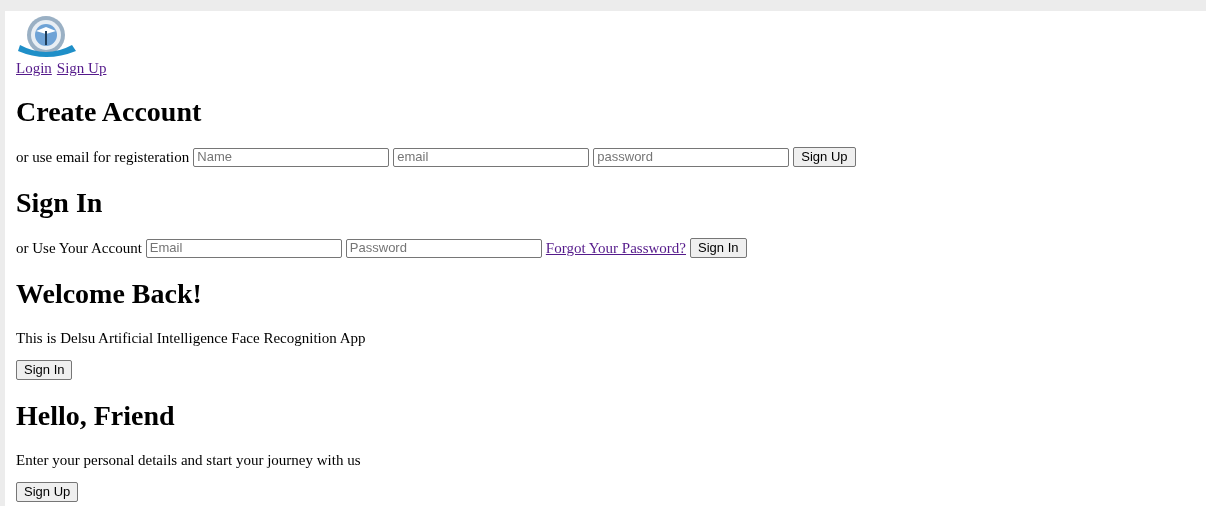 The height and width of the screenshot is (506, 1206). What do you see at coordinates (81, 68) in the screenshot?
I see `nav-link: Sign Up` at bounding box center [81, 68].